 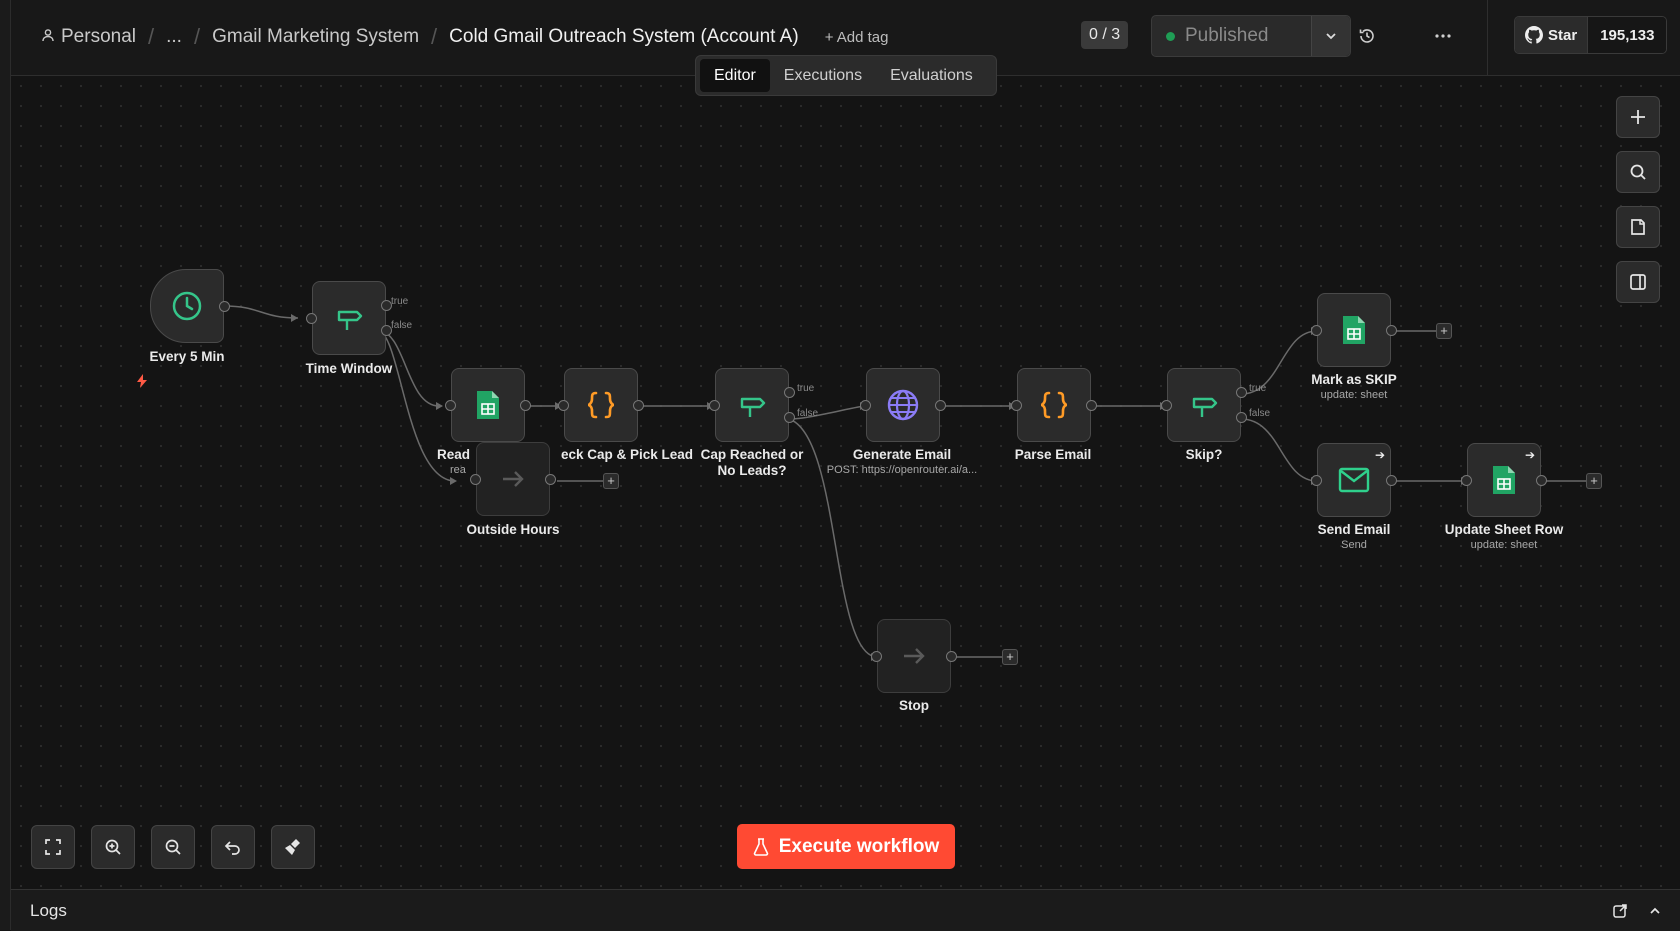 What do you see at coordinates (1591, 35) in the screenshot?
I see `github-star-widget: Star 195,133` at bounding box center [1591, 35].